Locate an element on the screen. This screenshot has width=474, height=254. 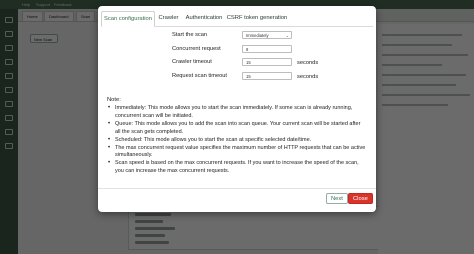
close-button: Close is located at coordinates (360, 198).